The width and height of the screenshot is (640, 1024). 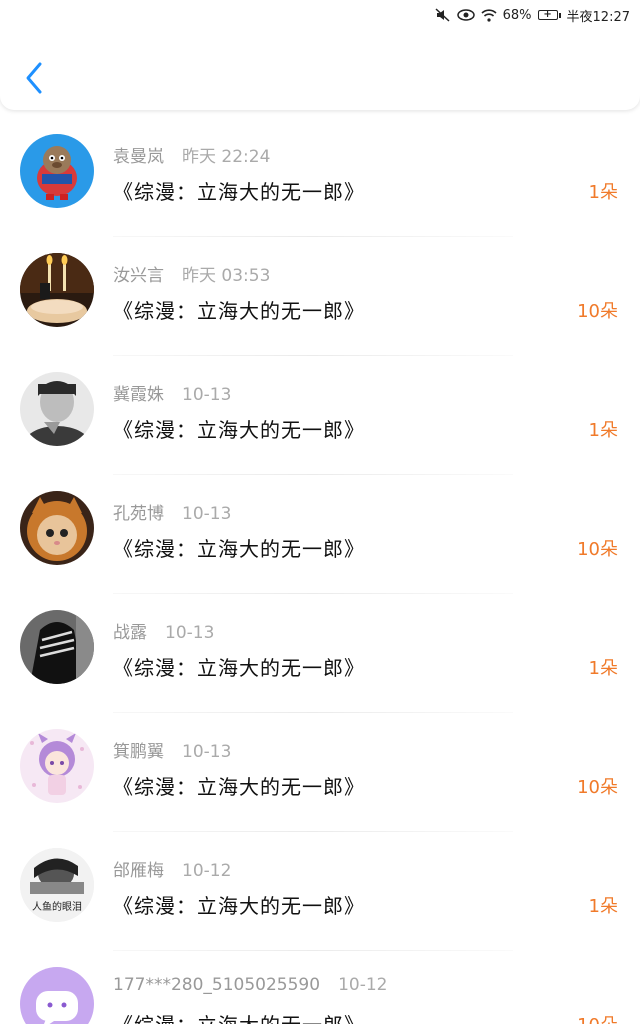 What do you see at coordinates (138, 871) in the screenshot?
I see `sender-name: 邰雁梅` at bounding box center [138, 871].